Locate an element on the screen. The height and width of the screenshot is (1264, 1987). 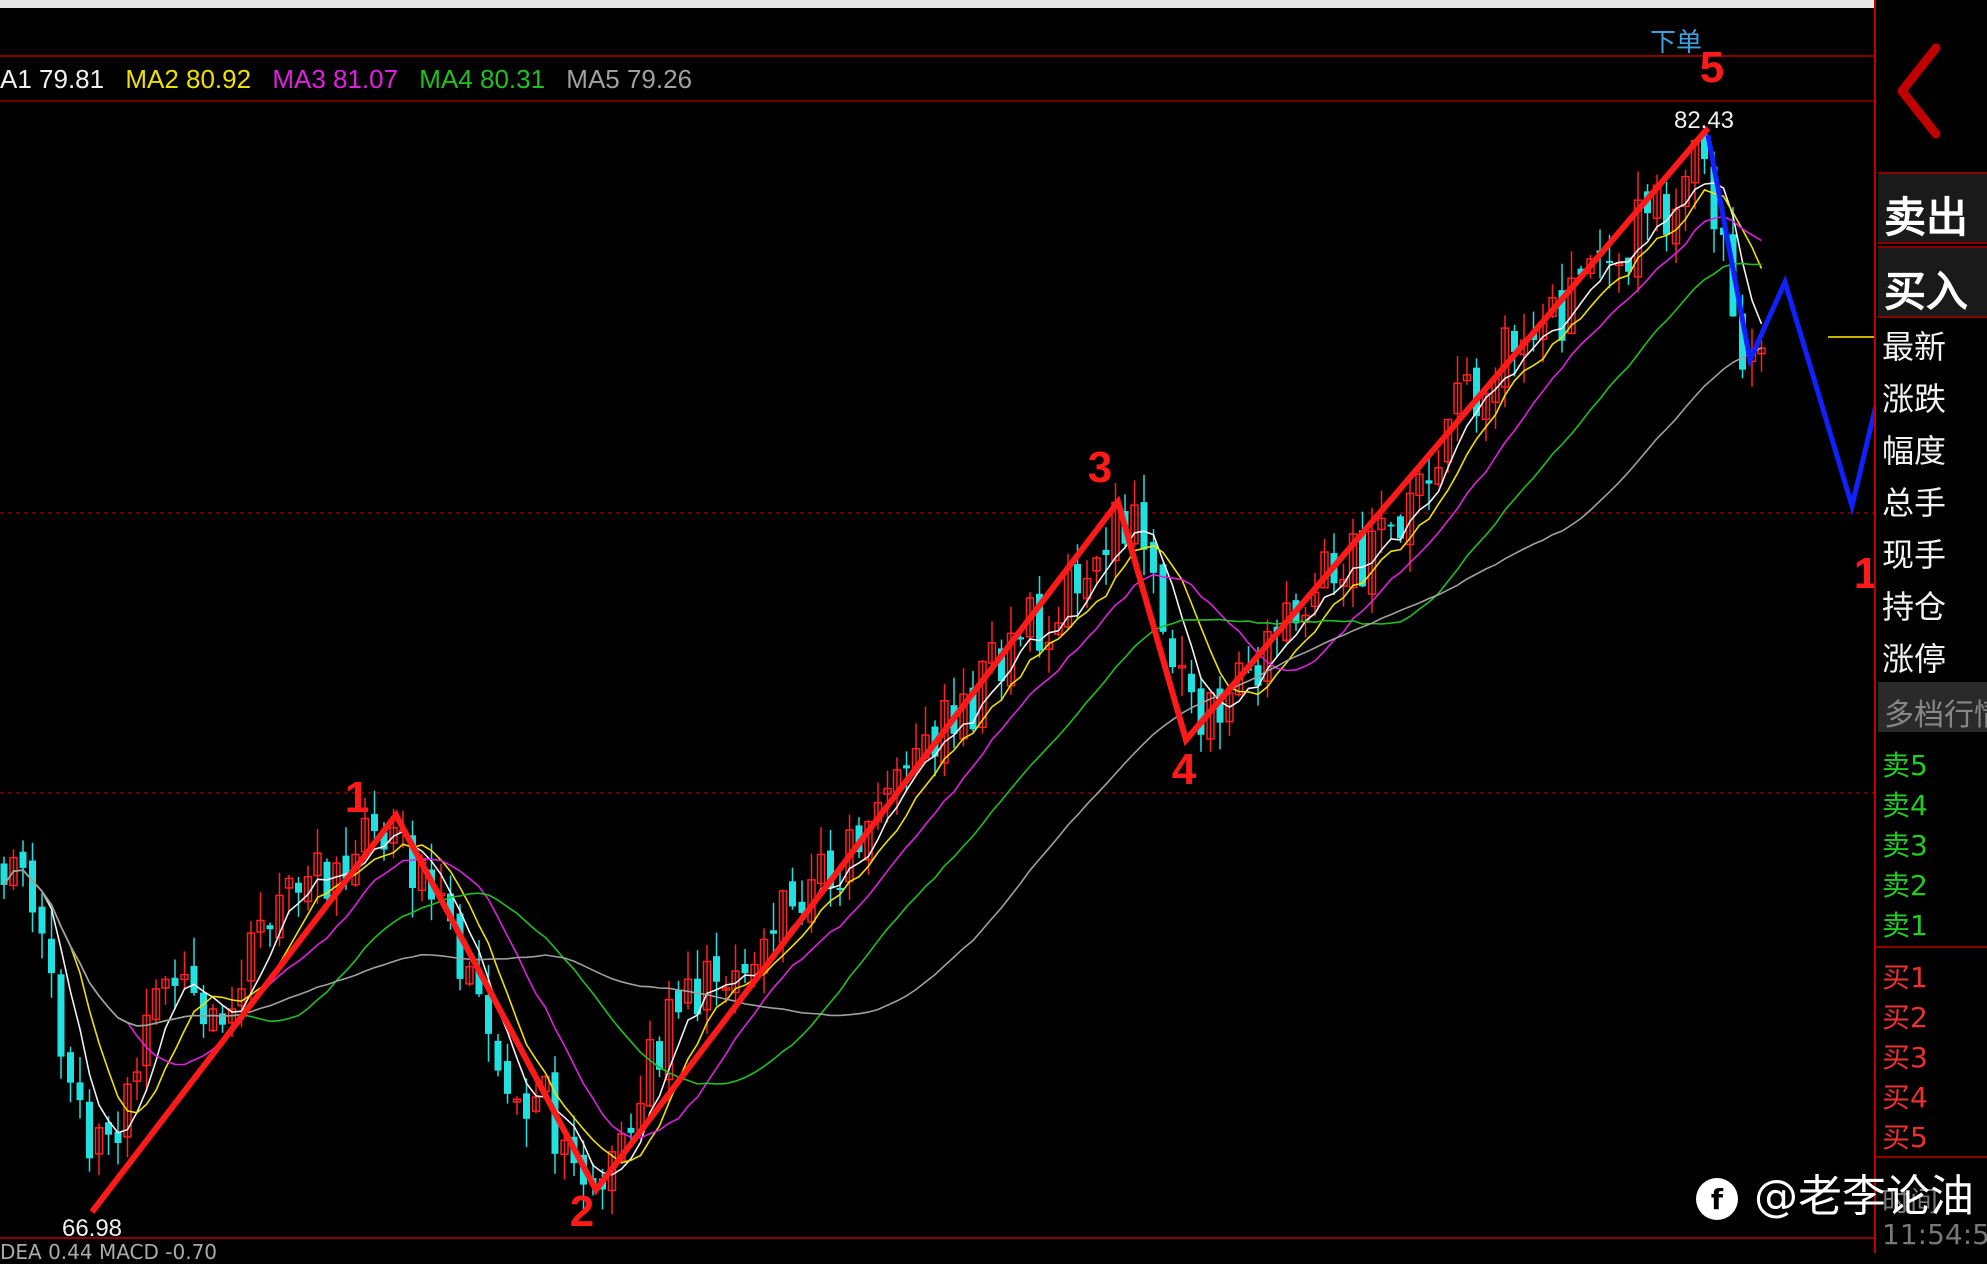
forecast-label-1: 1 is located at coordinates (1864, 573).